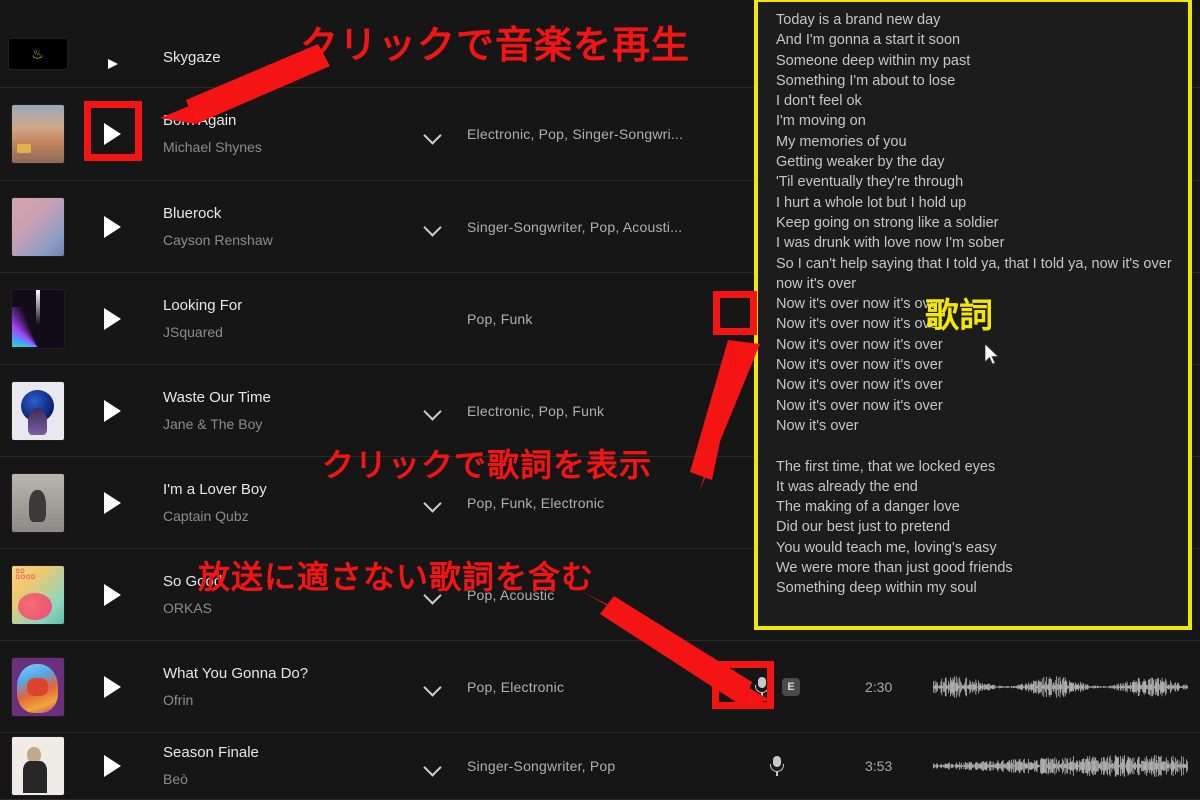  What do you see at coordinates (992, 354) in the screenshot?
I see `mouse-cursor-icon` at bounding box center [992, 354].